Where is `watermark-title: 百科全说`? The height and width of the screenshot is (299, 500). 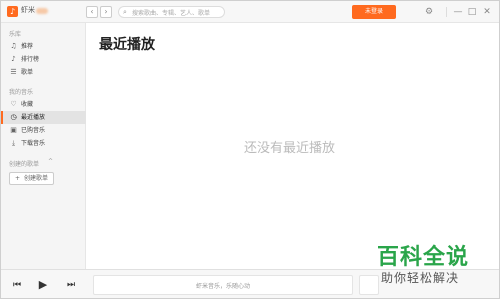
watermark-title: 百科全说 is located at coordinates (423, 257).